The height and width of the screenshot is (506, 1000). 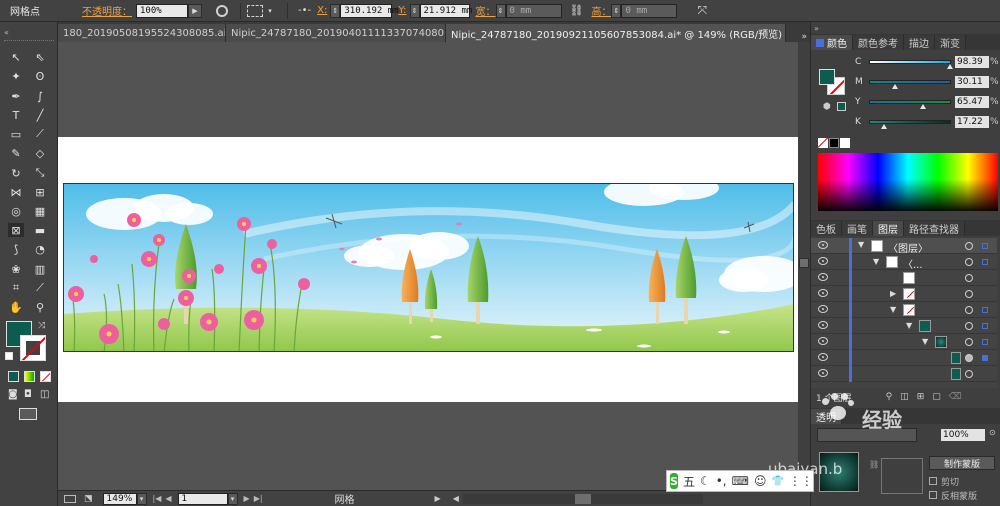 I want to click on column-graph-tool-icon: ▥, so click(x=40, y=269).